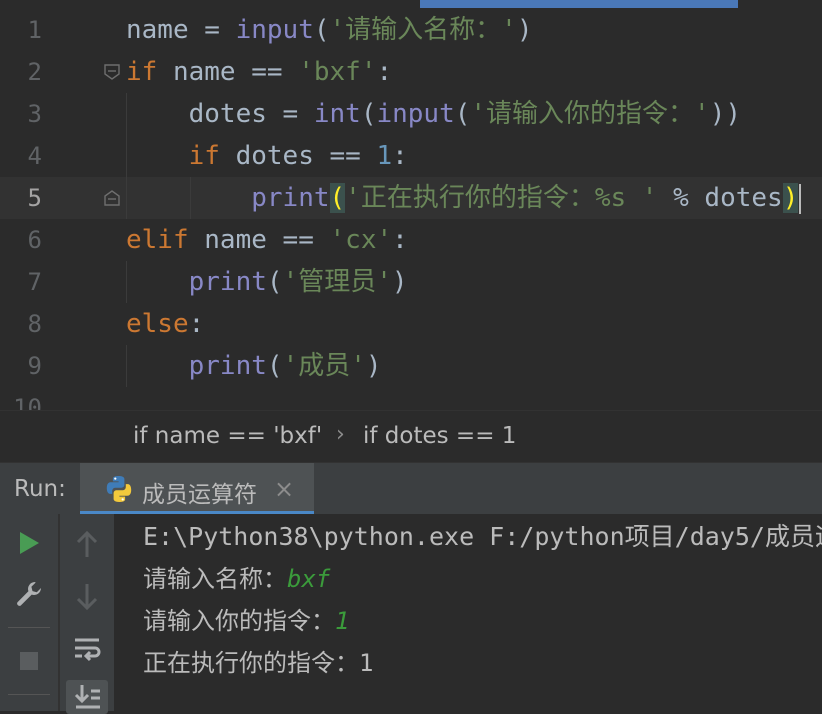 The height and width of the screenshot is (714, 822). Describe the element at coordinates (87, 545) in the screenshot. I see `up-arrow-icon` at that location.